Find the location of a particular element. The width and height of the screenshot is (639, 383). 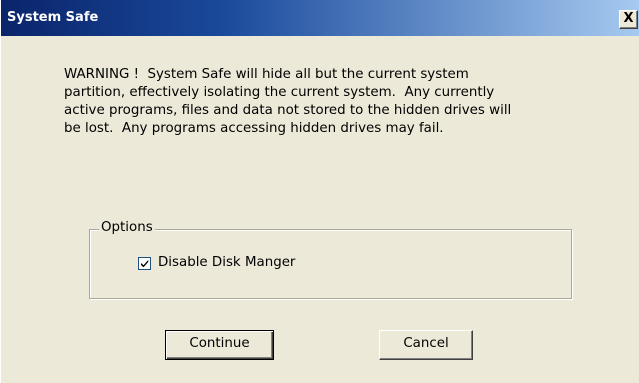

window-title: System Safe is located at coordinates (53, 17).